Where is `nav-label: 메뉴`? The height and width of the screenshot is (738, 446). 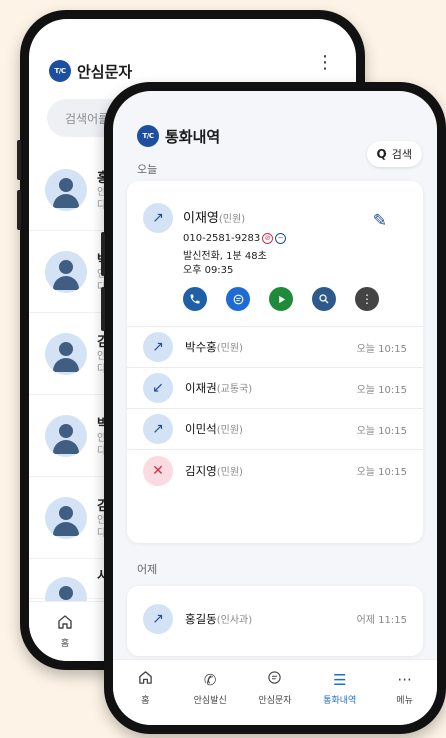
nav-label: 메뉴 is located at coordinates (404, 701).